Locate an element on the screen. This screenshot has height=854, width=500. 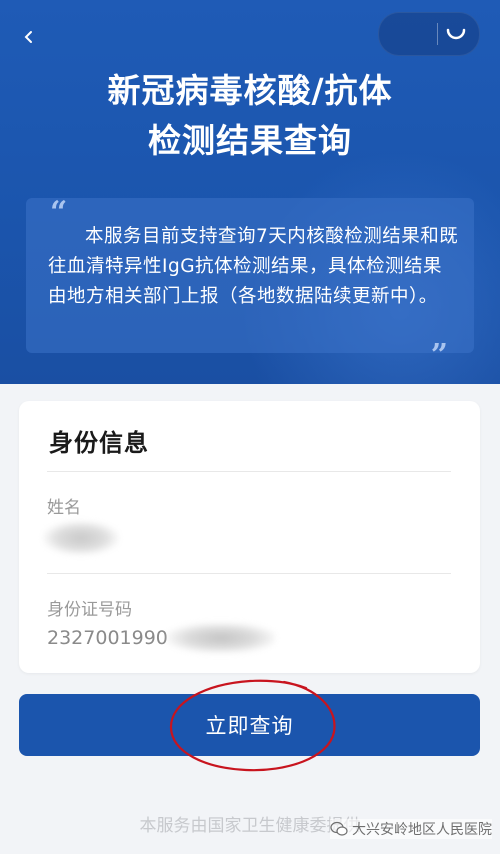
quote-close-icon: ” is located at coordinates (439, 355).